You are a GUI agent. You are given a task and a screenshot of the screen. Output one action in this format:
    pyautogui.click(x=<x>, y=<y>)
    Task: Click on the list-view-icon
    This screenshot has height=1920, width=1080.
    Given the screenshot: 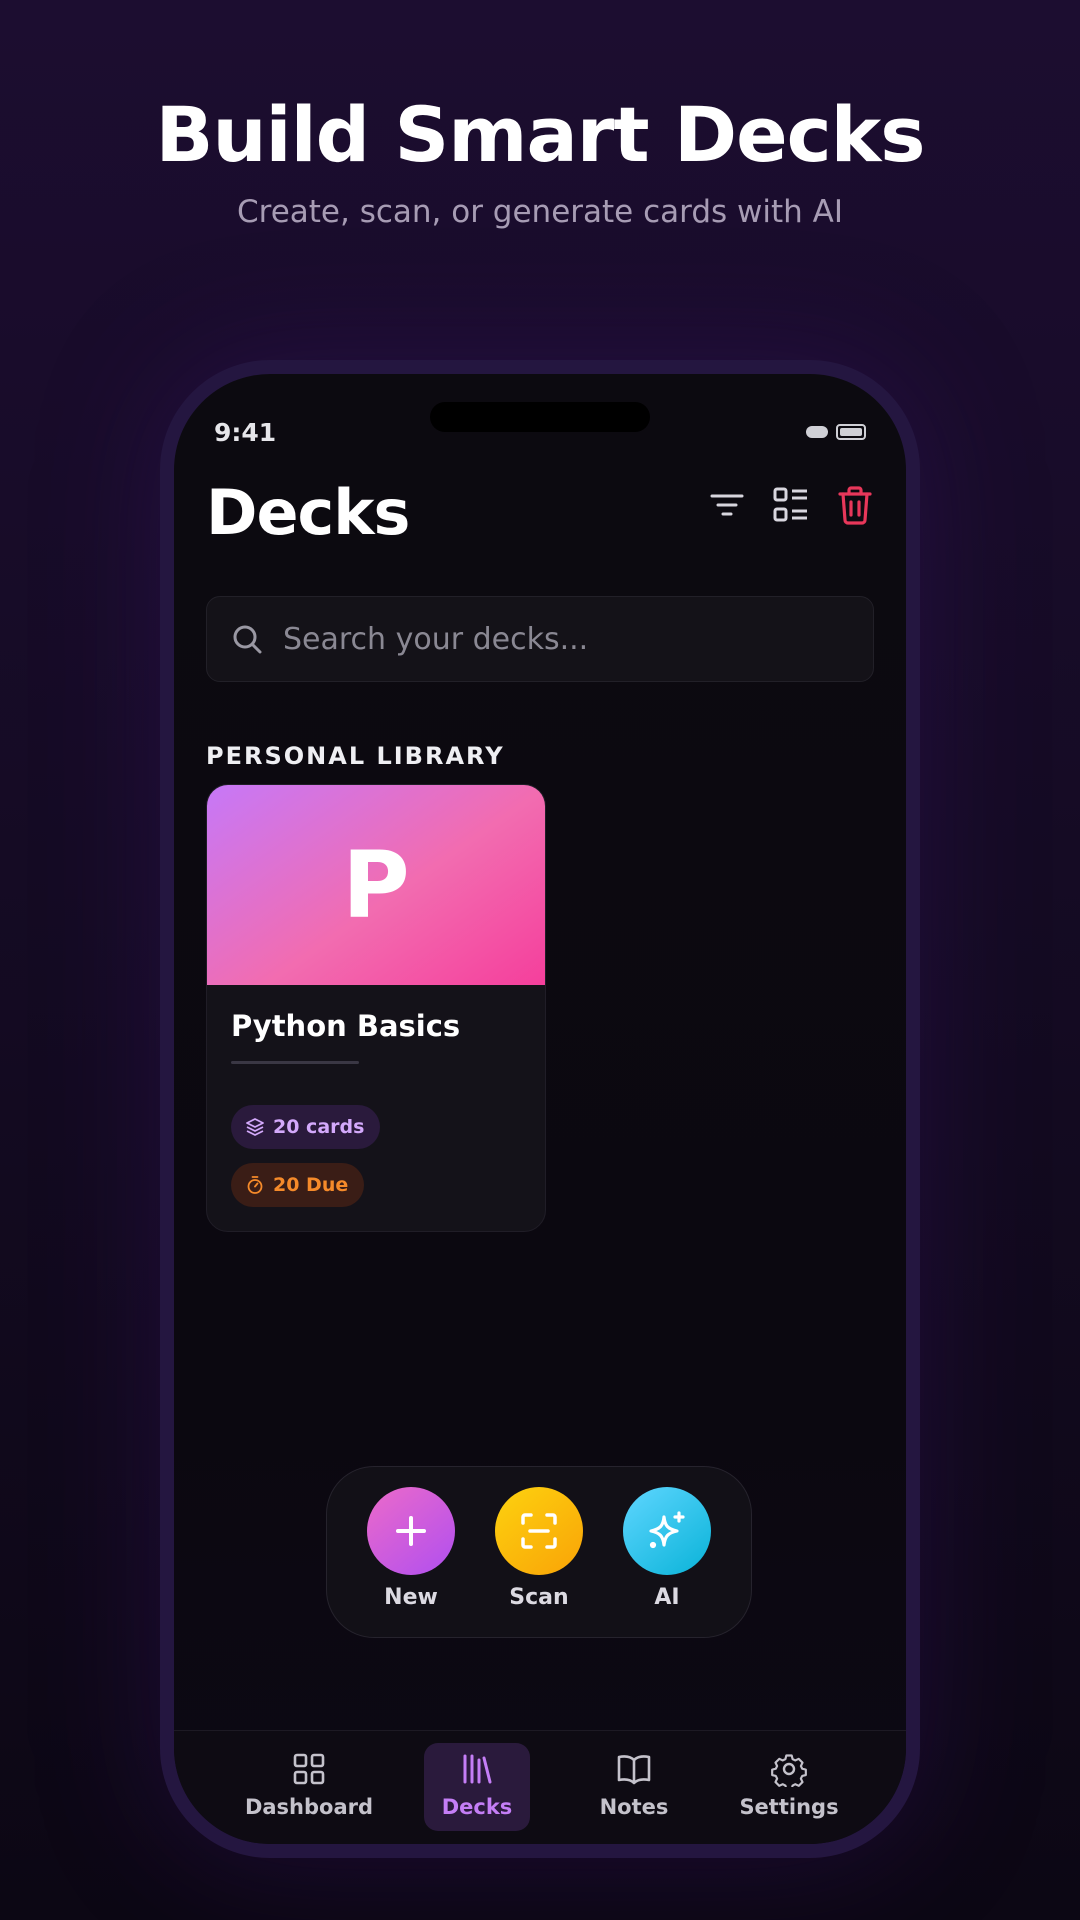 What is the action you would take?
    pyautogui.click(x=791, y=505)
    